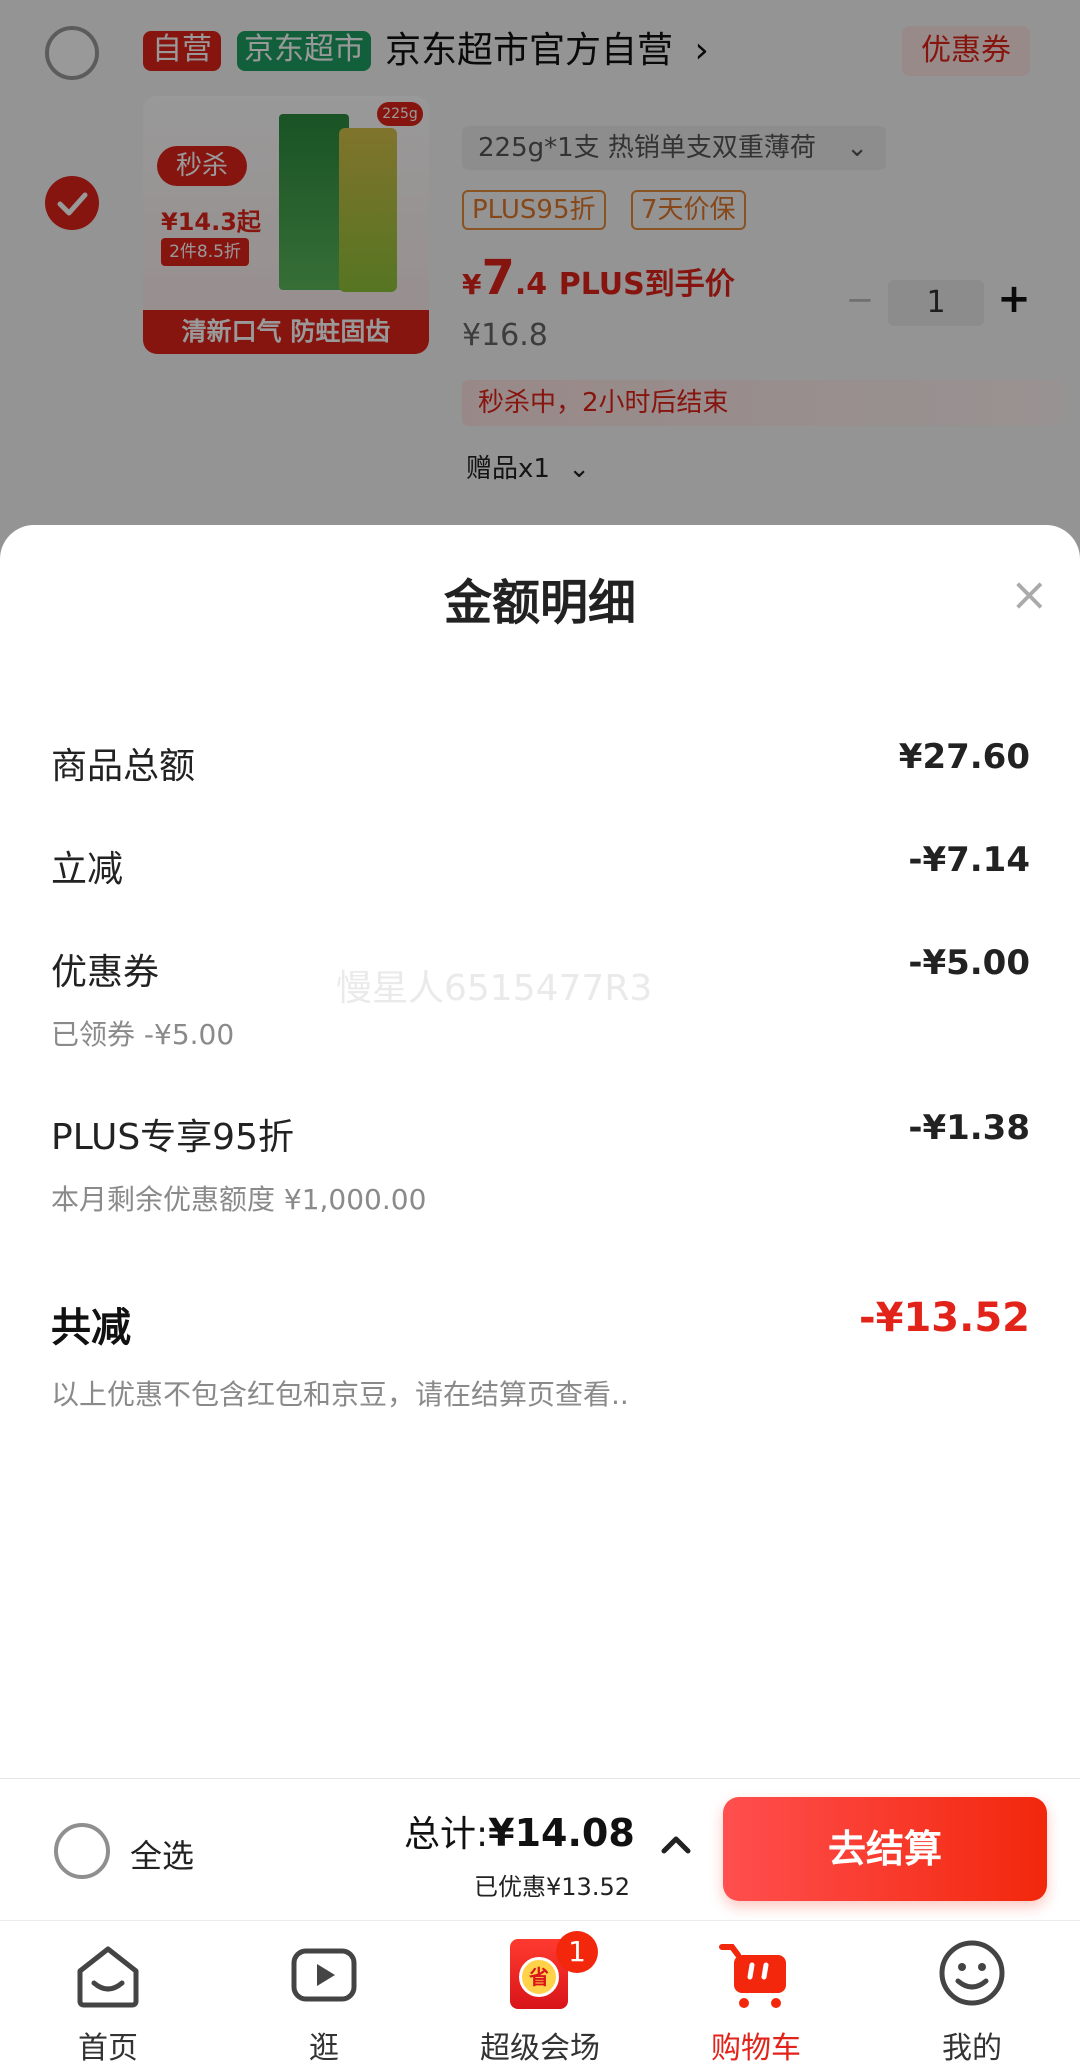 This screenshot has width=1080, height=2072. What do you see at coordinates (561, 1833) in the screenshot?
I see `total-value: ¥14.08` at bounding box center [561, 1833].